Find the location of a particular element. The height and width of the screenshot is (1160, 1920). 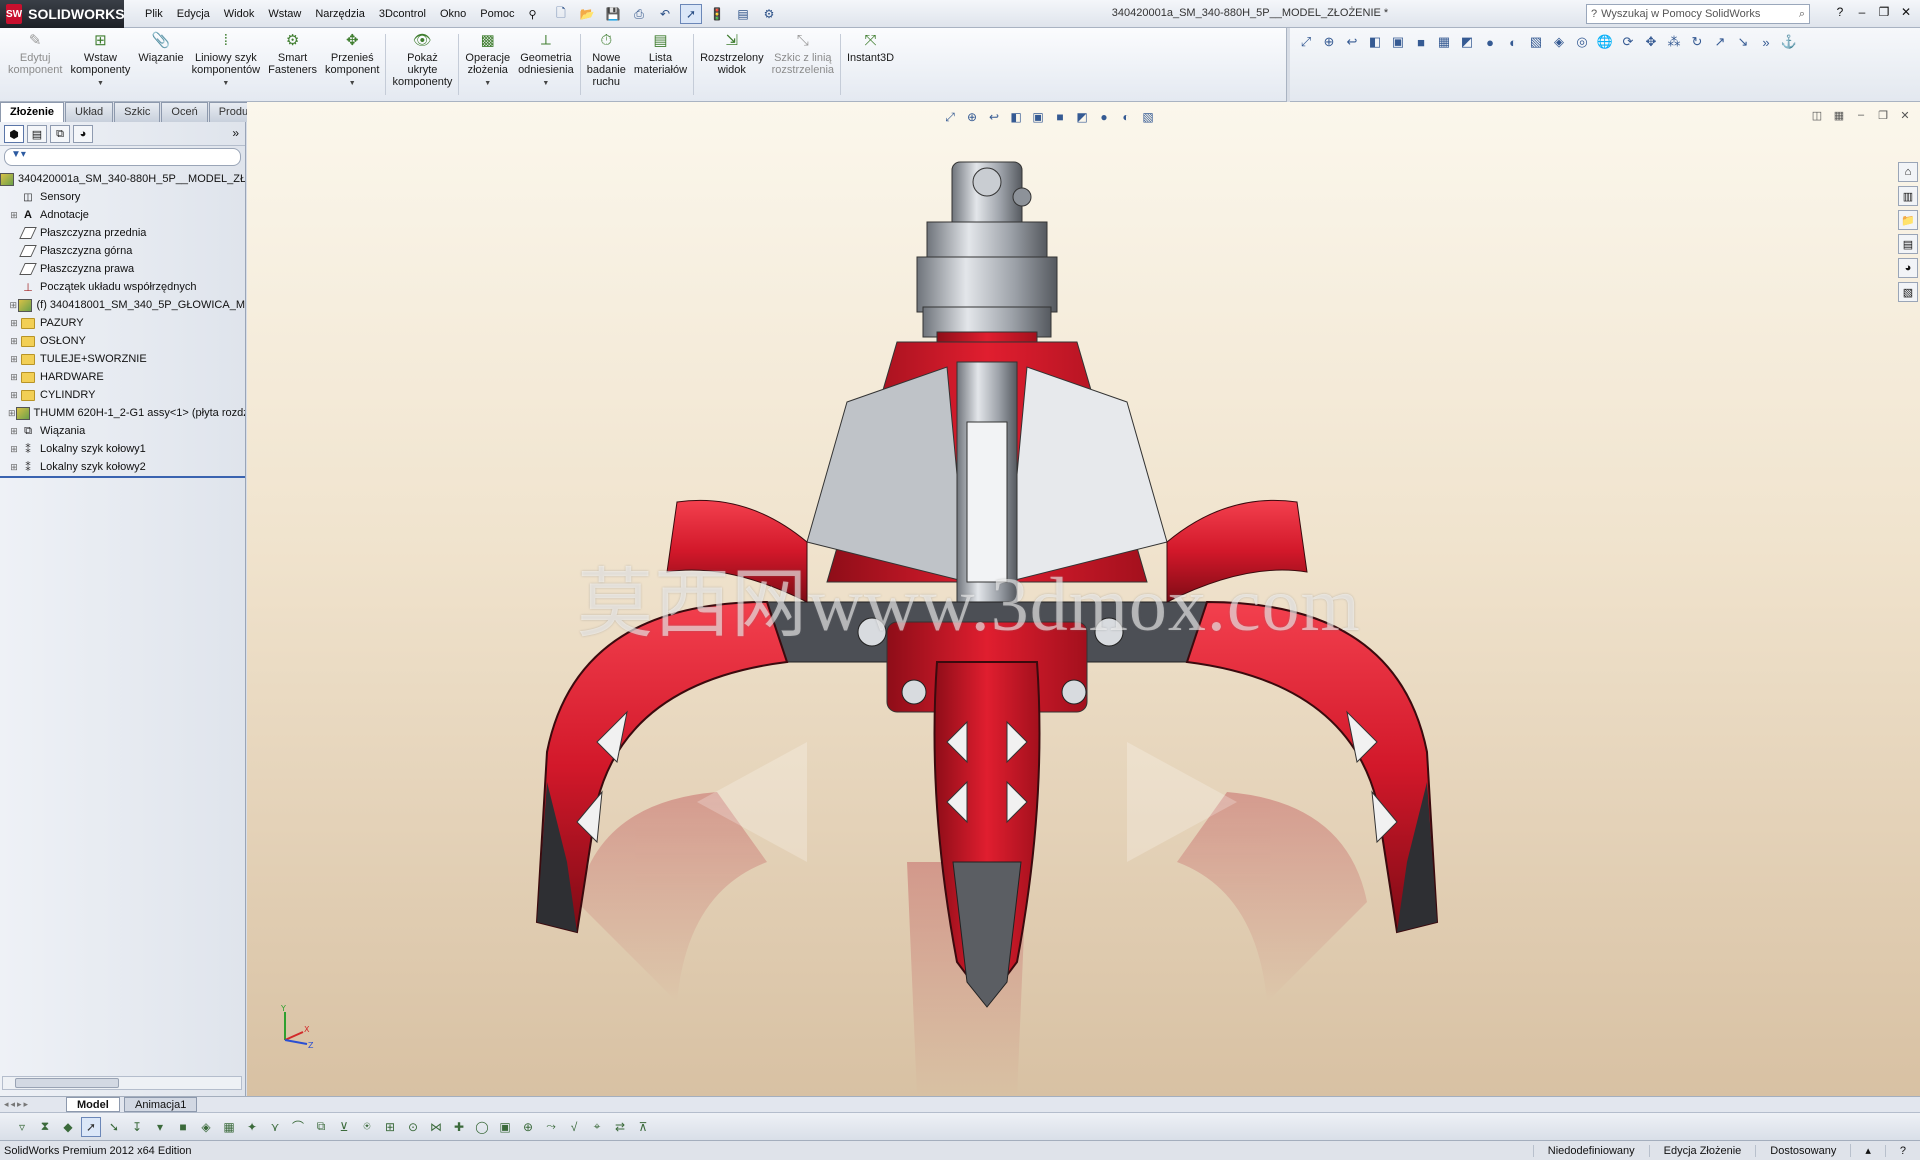

hud-view-settings-icon: ▧ is located at coordinates (1148, 117).